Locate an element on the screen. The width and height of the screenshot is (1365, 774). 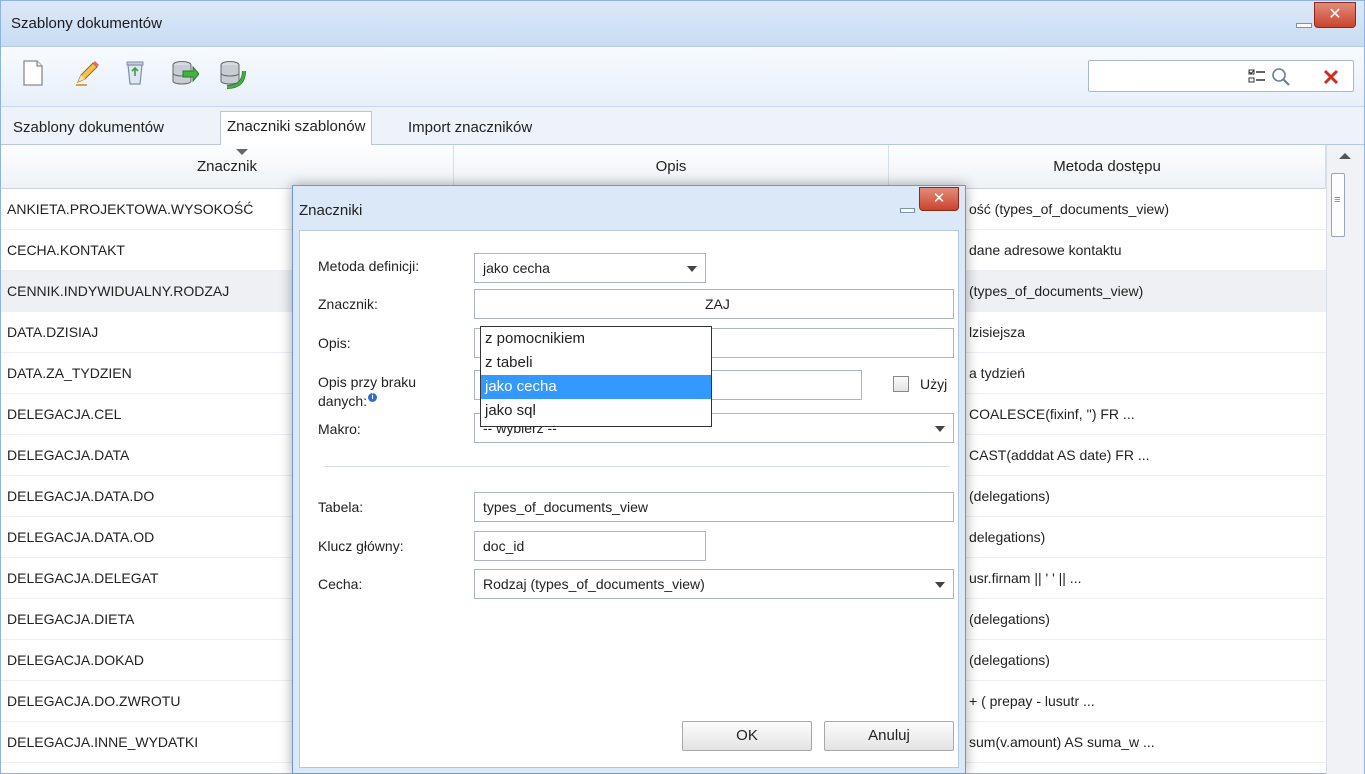
description-label: Opis: is located at coordinates (334, 343).